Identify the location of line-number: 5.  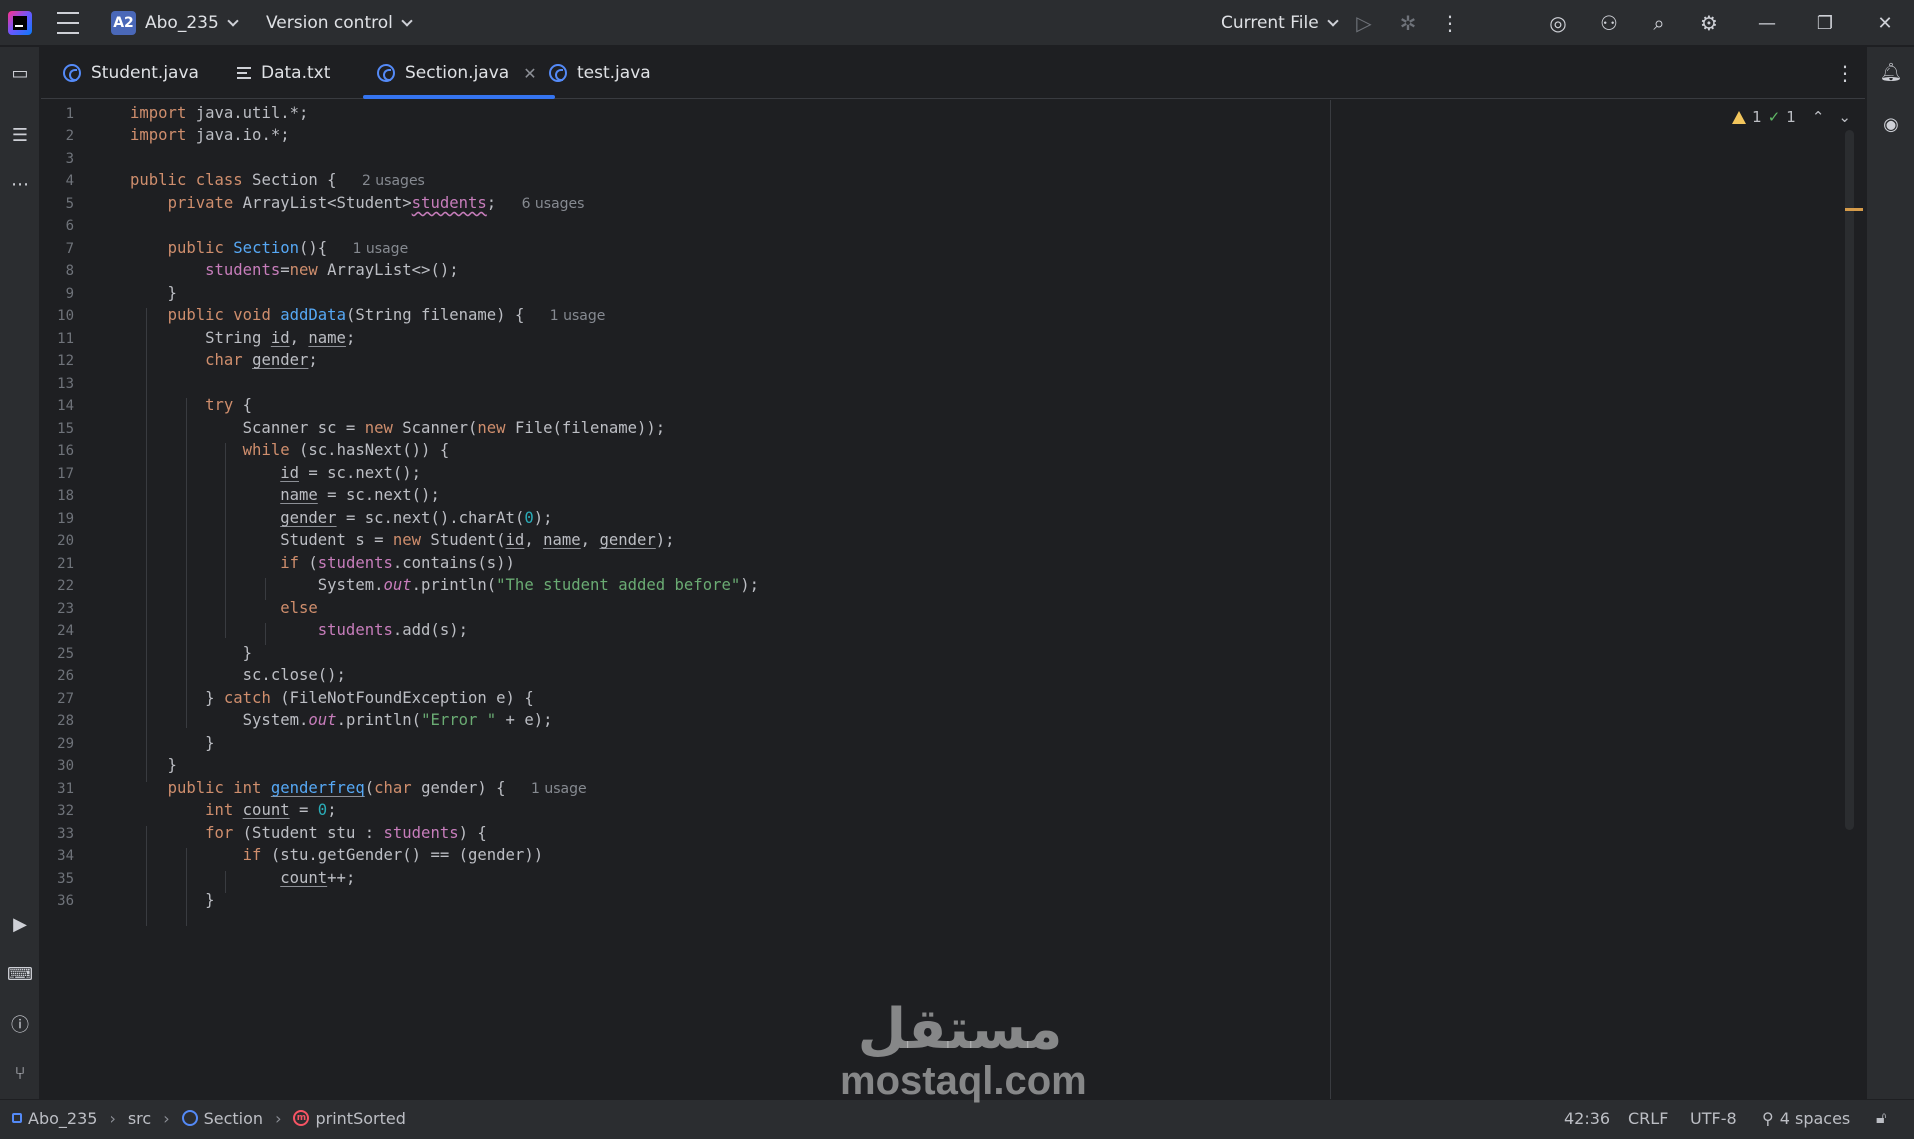
(69, 204).